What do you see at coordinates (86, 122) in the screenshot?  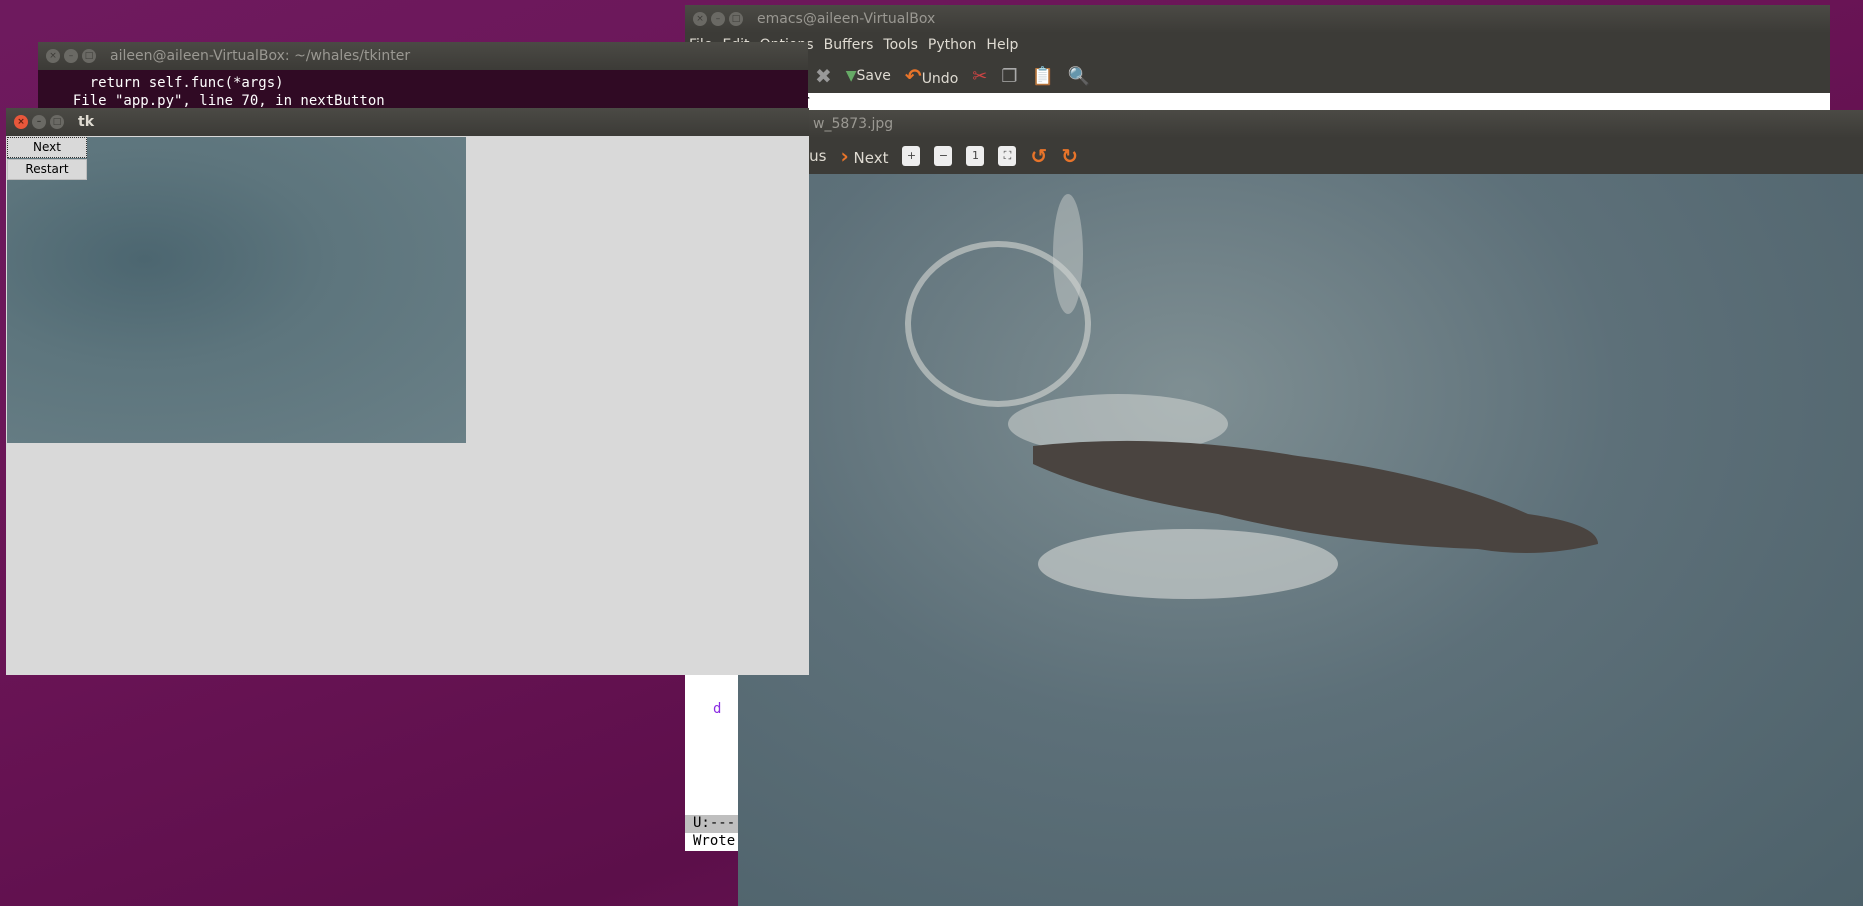 I see `window-title: tk` at bounding box center [86, 122].